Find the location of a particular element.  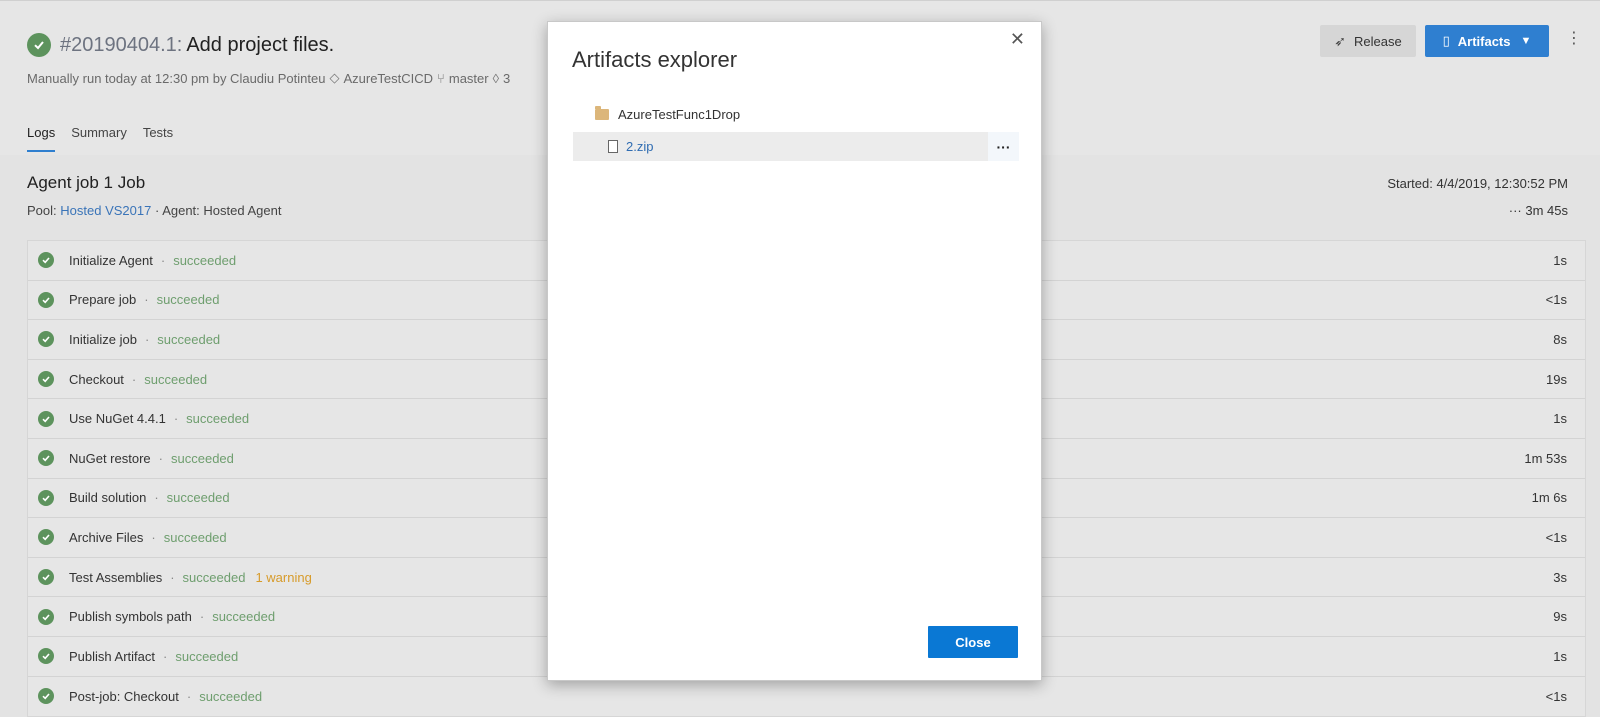

repo-link: AzureTestCICD is located at coordinates (388, 78).